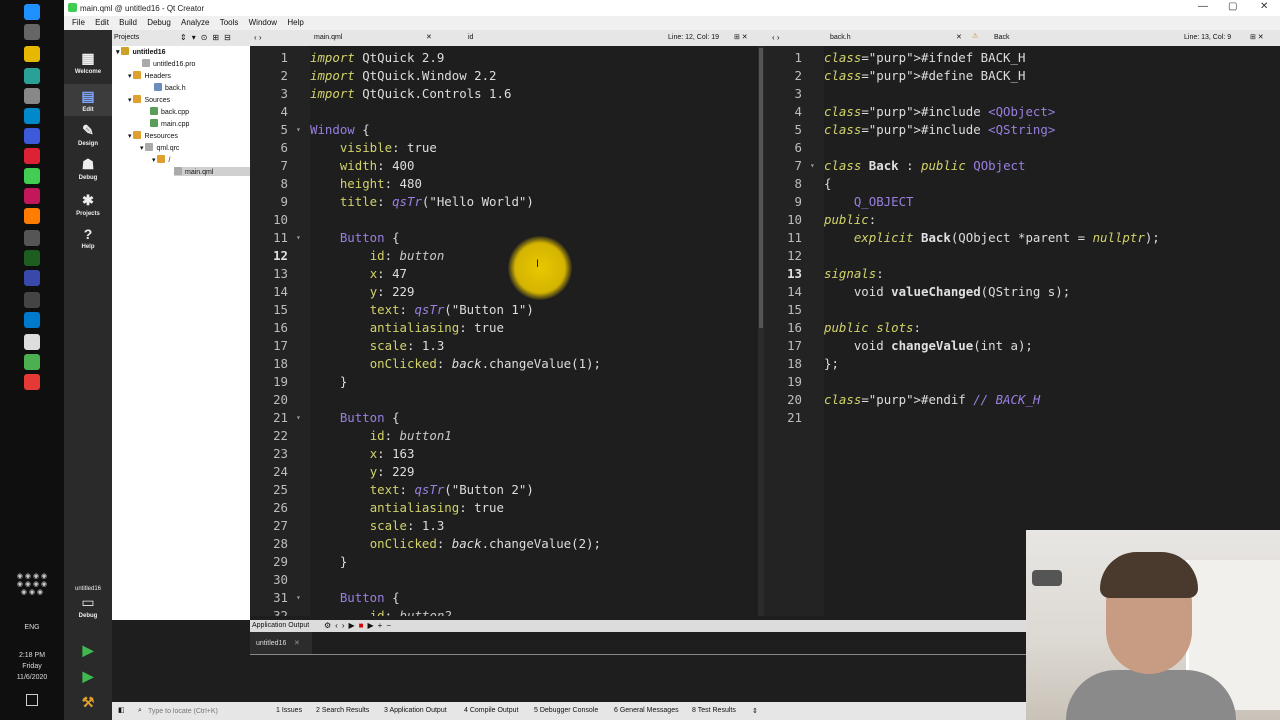  Describe the element at coordinates (195, 22) in the screenshot. I see `menu-analyze: Analyze` at that location.